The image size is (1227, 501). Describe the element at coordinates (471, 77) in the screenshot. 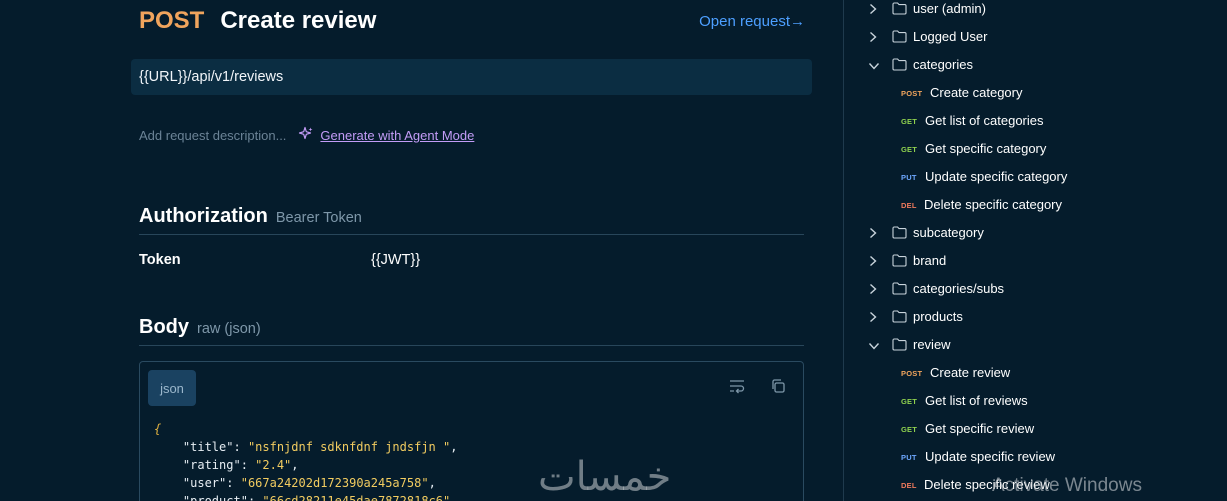

I see `request-url: {{URL}}/api/v1/reviews` at that location.